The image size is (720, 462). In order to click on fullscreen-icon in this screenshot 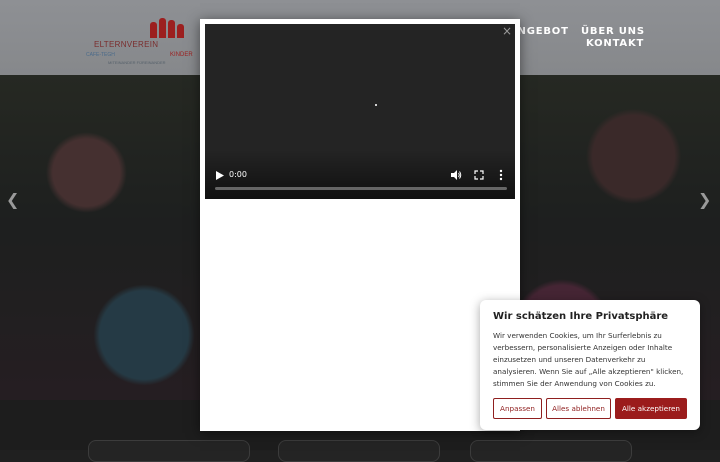, I will do `click(479, 175)`.